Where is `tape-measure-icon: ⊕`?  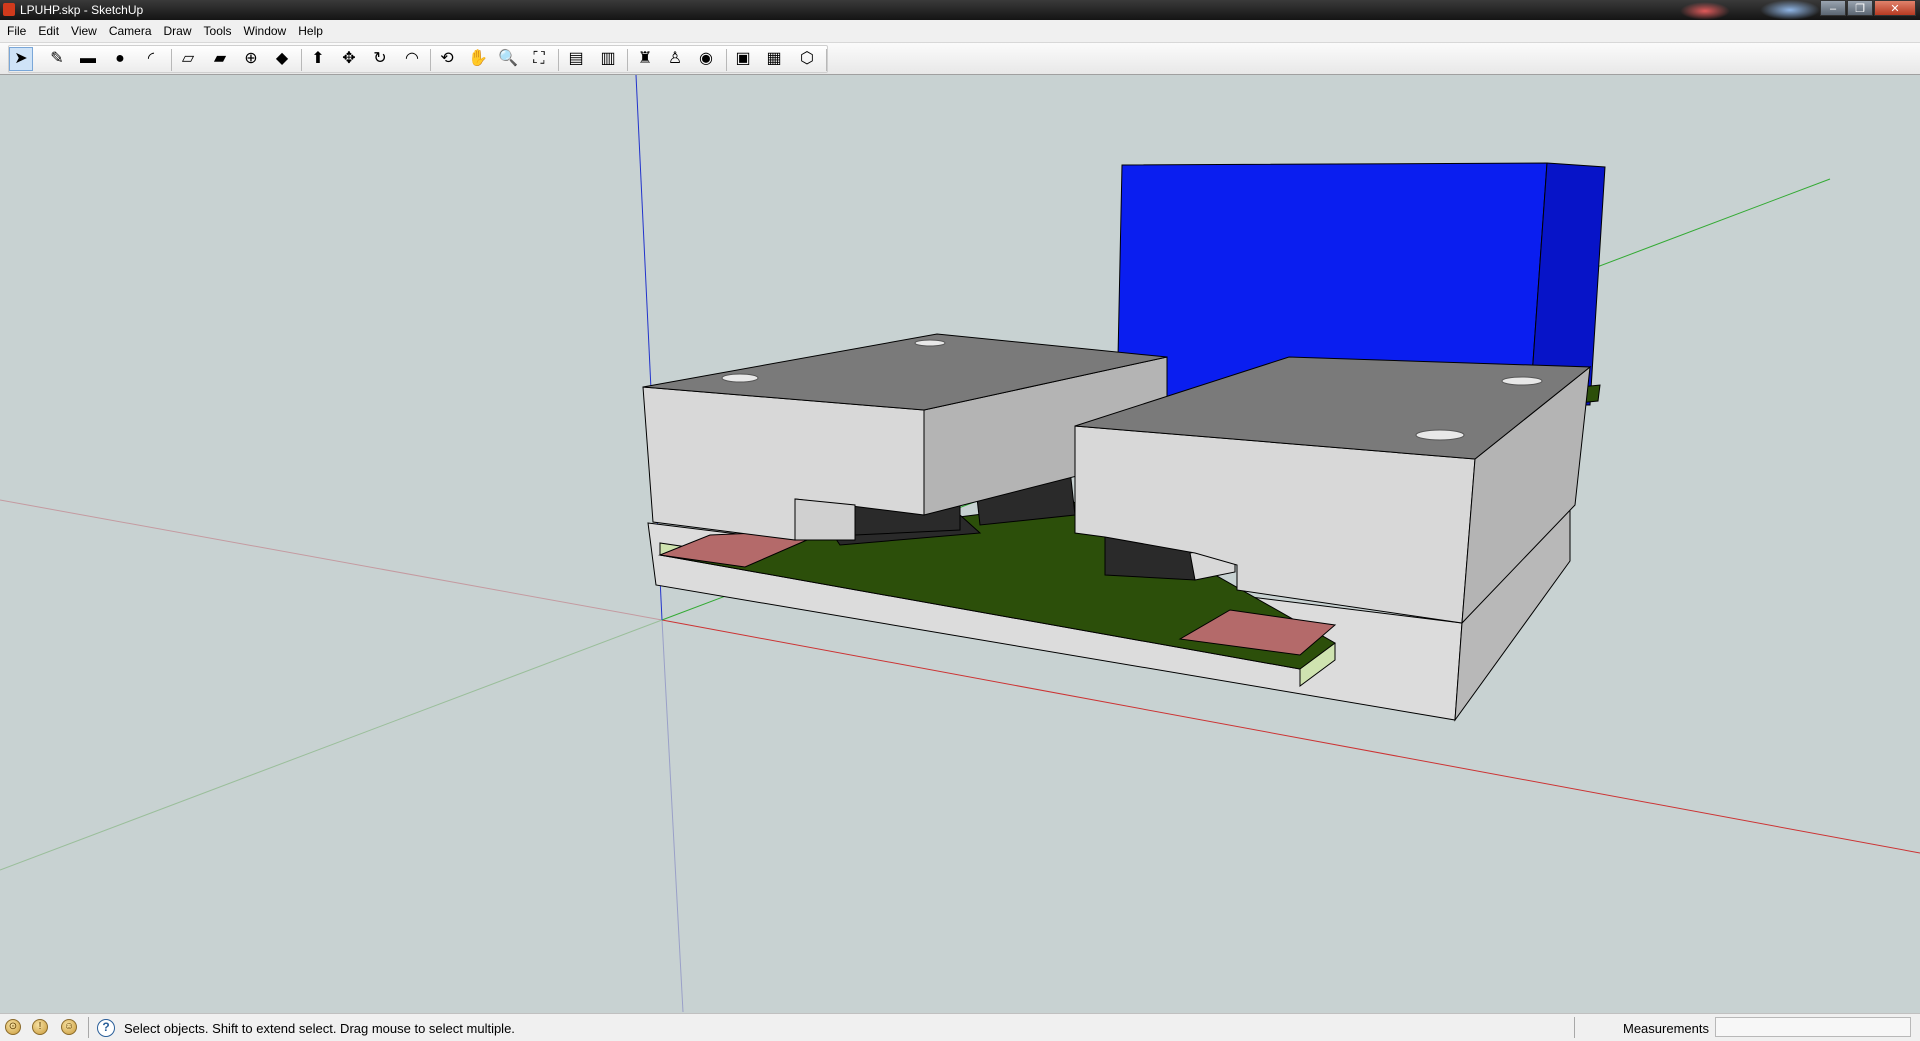 tape-measure-icon: ⊕ is located at coordinates (251, 59).